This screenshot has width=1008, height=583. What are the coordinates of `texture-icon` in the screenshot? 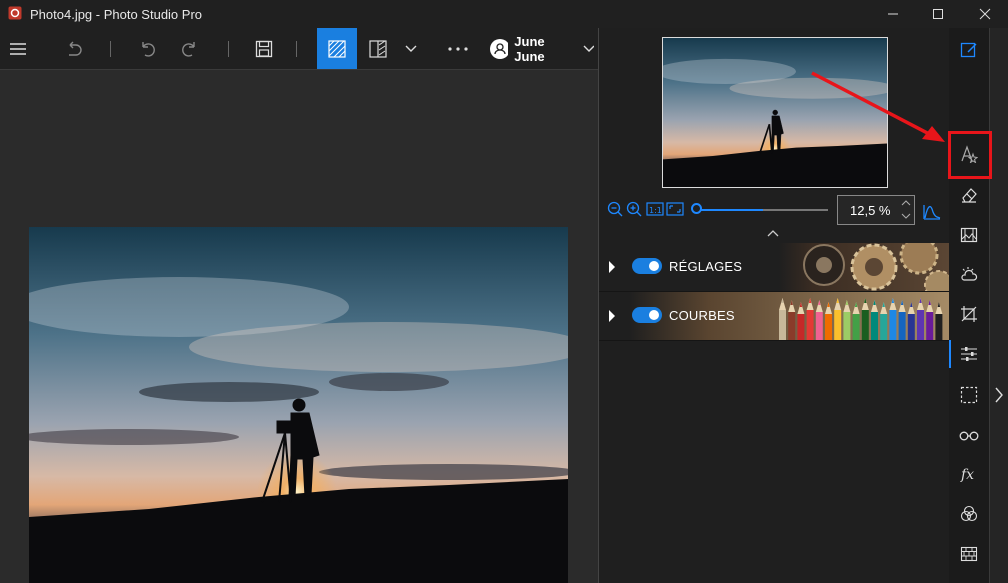 It's located at (969, 554).